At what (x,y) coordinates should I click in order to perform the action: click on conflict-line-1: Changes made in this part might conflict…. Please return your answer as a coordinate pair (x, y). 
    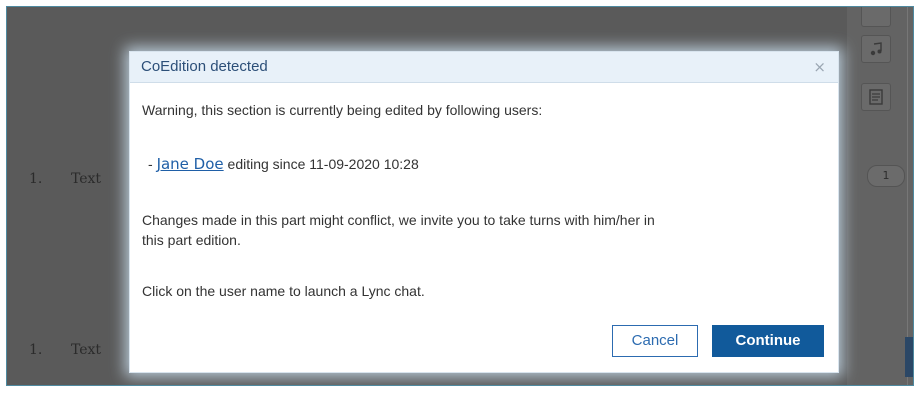
    Looking at the image, I should click on (398, 220).